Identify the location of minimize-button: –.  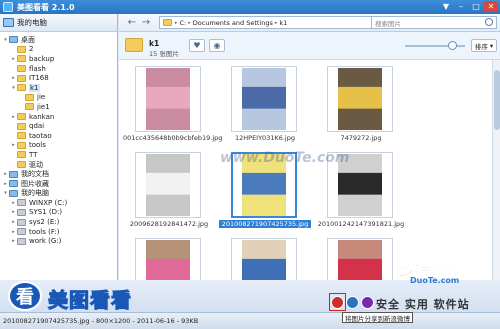
(461, 6).